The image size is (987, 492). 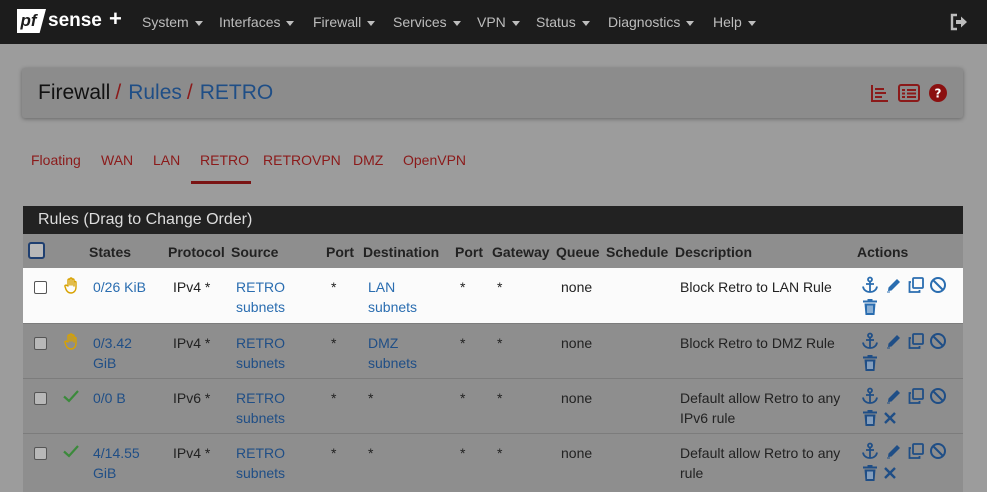 I want to click on breadcrumb-firewall: Firewall, so click(x=74, y=92).